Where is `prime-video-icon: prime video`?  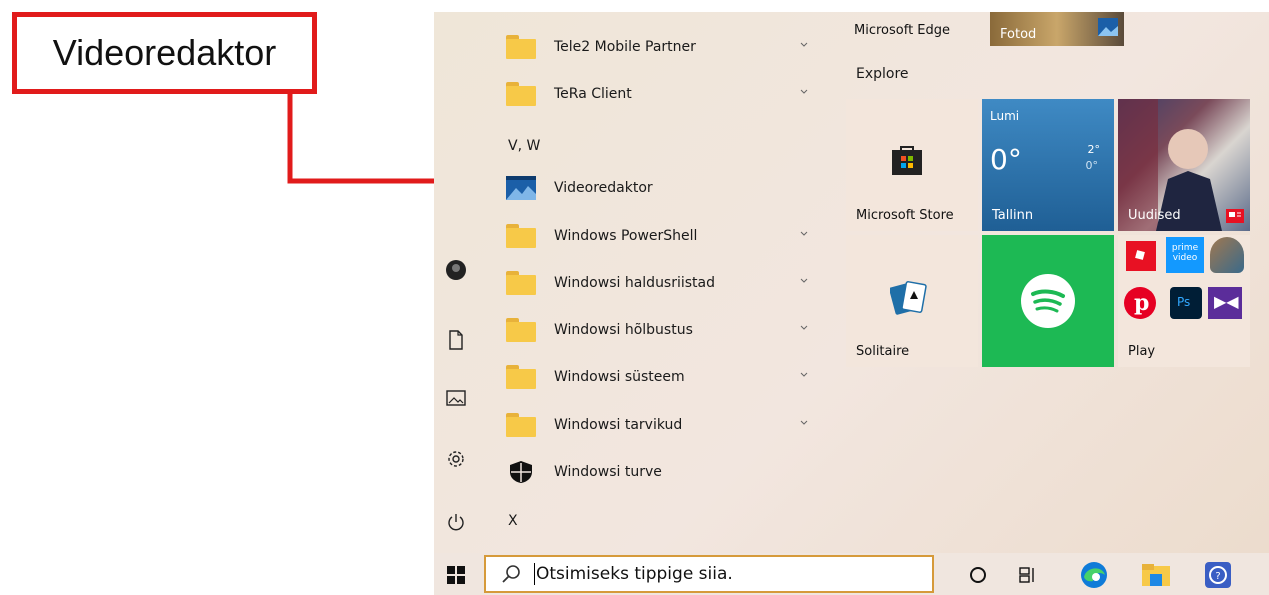
prime-video-icon: prime video is located at coordinates (1185, 255).